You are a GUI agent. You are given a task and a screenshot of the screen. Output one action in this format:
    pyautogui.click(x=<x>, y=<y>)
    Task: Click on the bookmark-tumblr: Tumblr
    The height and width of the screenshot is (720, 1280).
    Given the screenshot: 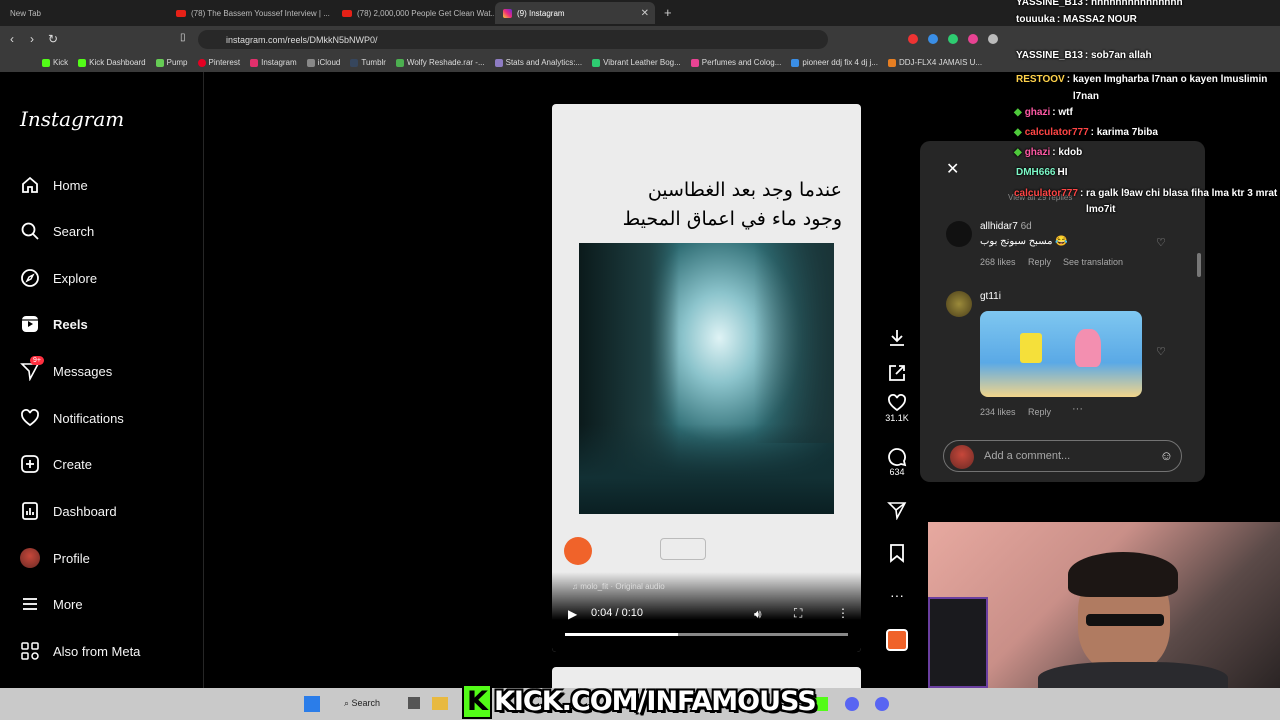 What is the action you would take?
    pyautogui.click(x=368, y=62)
    